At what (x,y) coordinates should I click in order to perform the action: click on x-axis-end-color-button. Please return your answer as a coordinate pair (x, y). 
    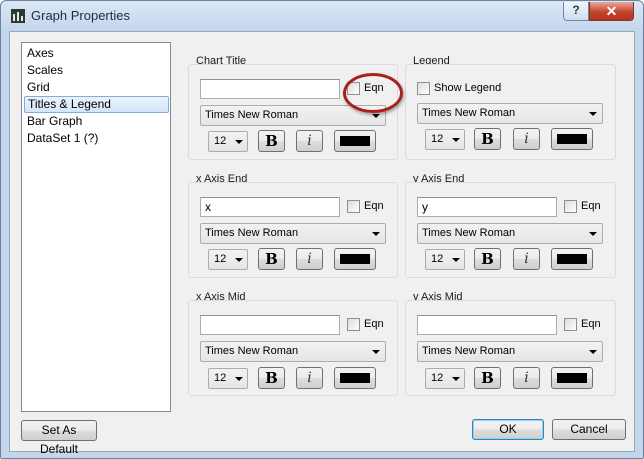
    Looking at the image, I should click on (355, 259).